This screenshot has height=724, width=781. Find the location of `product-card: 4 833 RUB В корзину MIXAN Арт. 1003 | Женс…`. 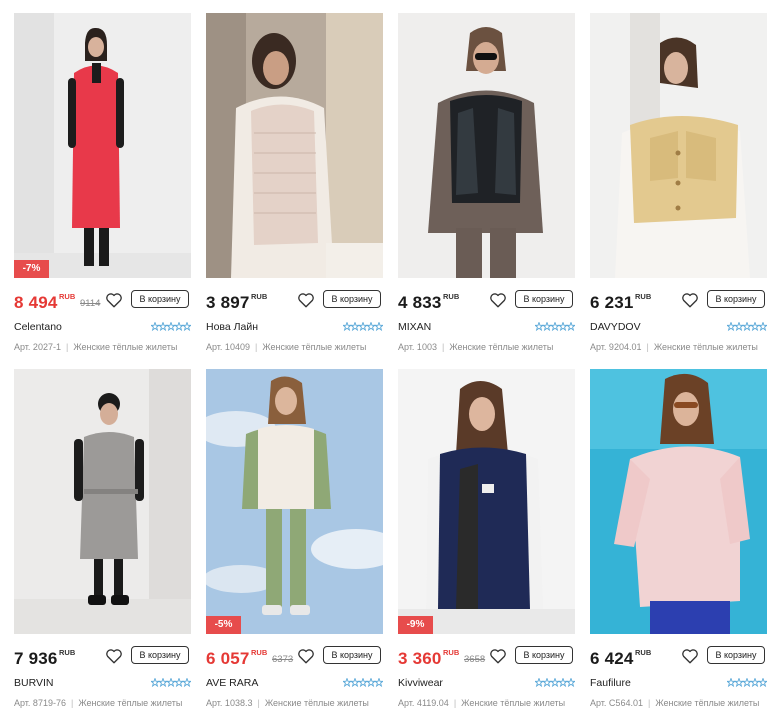

product-card: 4 833 RUB В корзину MIXAN Арт. 1003 | Женс… is located at coordinates (486, 182).